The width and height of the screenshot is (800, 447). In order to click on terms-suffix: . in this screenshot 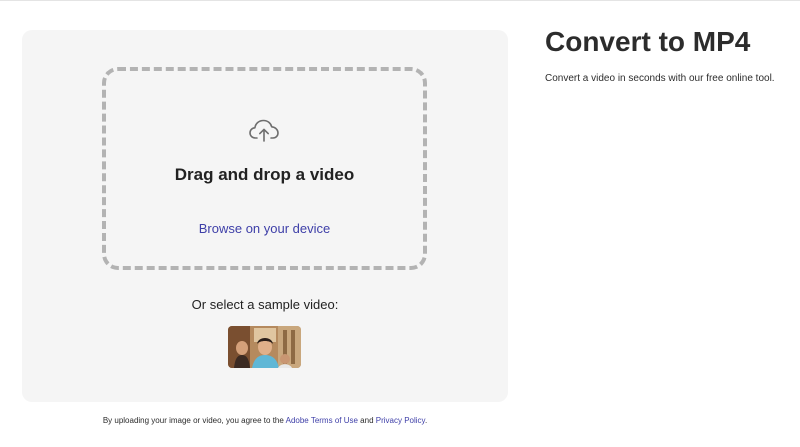, I will do `click(426, 420)`.